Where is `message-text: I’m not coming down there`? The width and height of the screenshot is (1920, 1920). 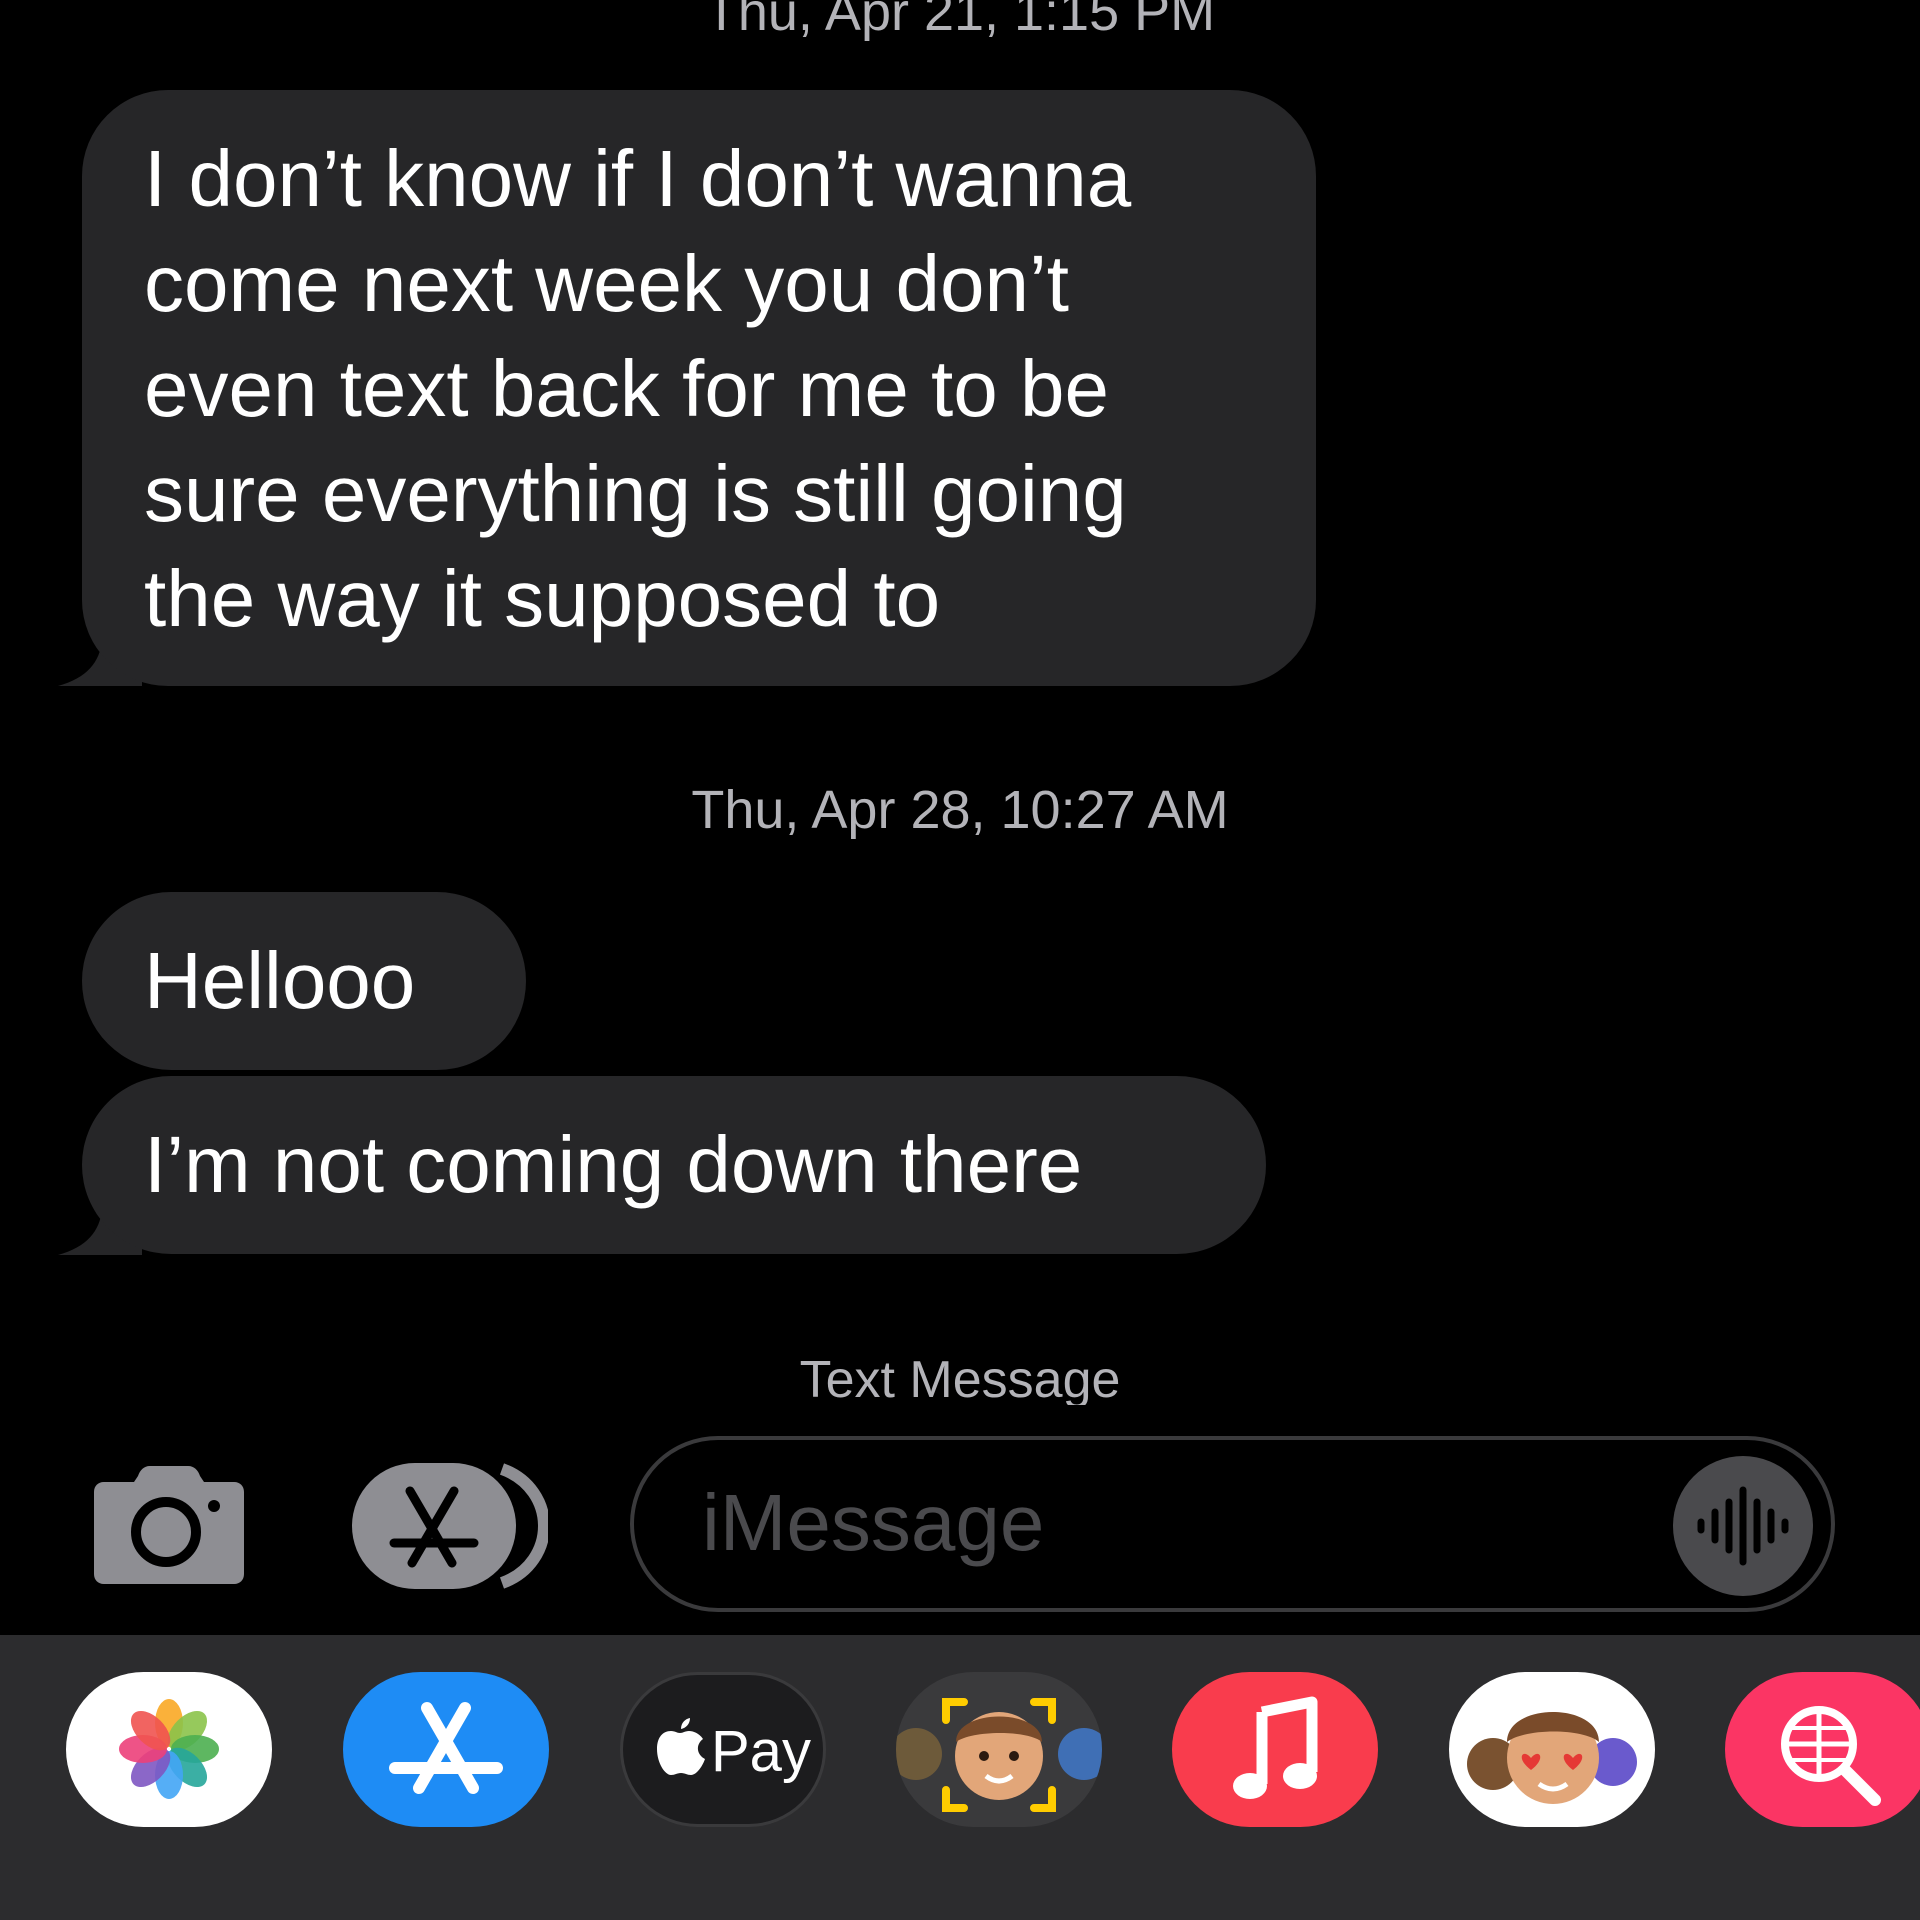
message-text: I’m not coming down there is located at coordinates (613, 1164).